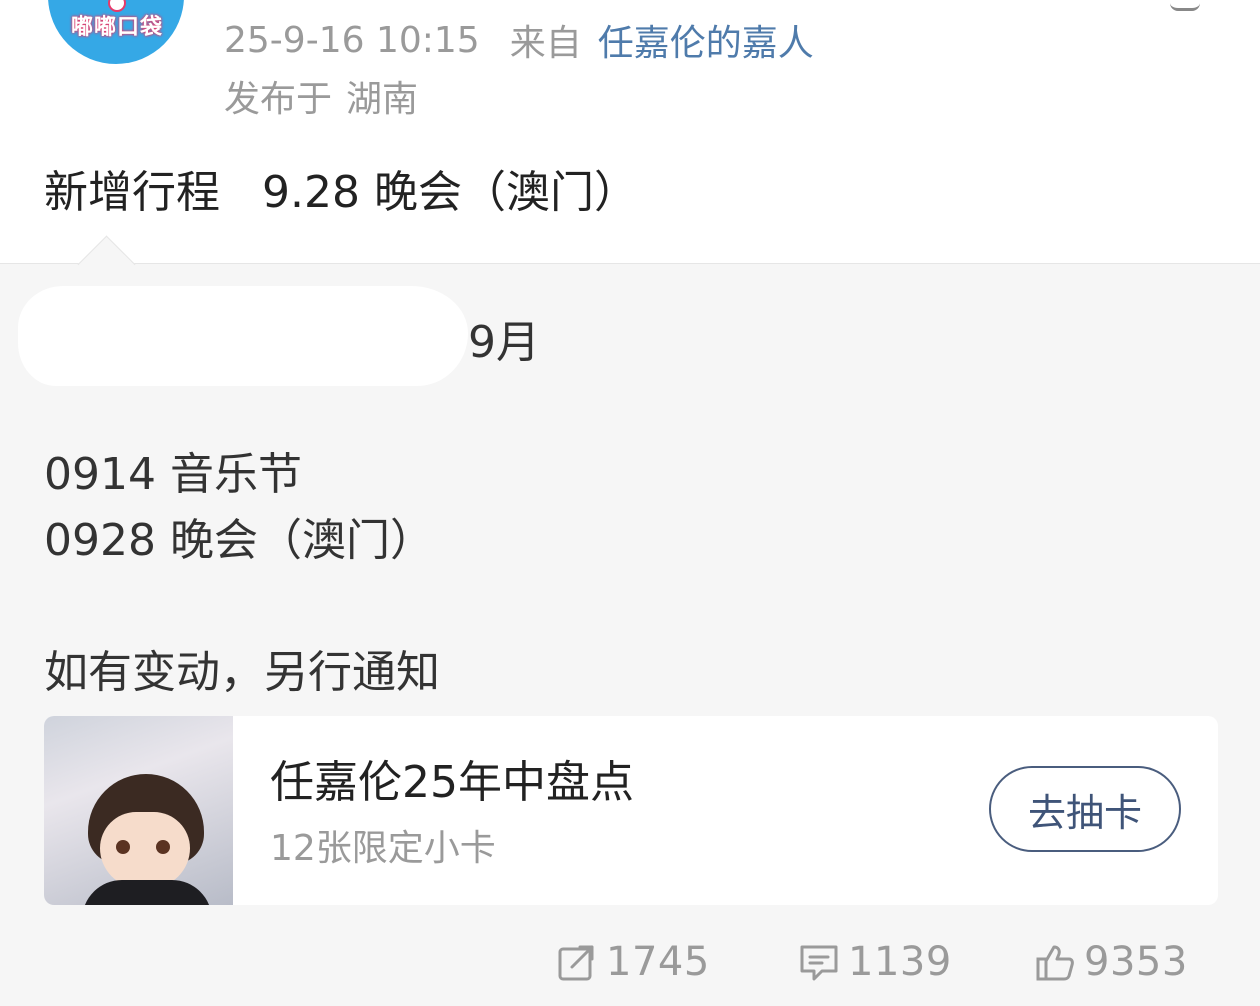 The width and height of the screenshot is (1260, 1006). Describe the element at coordinates (576, 963) in the screenshot. I see `share-box-icon` at that location.